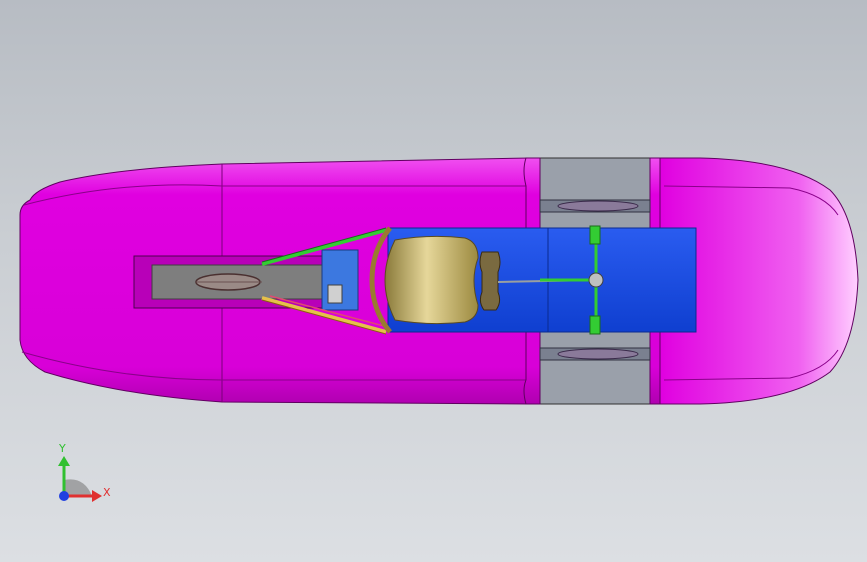 The height and width of the screenshot is (562, 867). What do you see at coordinates (490, 281) in the screenshot?
I see `steering-wheel` at bounding box center [490, 281].